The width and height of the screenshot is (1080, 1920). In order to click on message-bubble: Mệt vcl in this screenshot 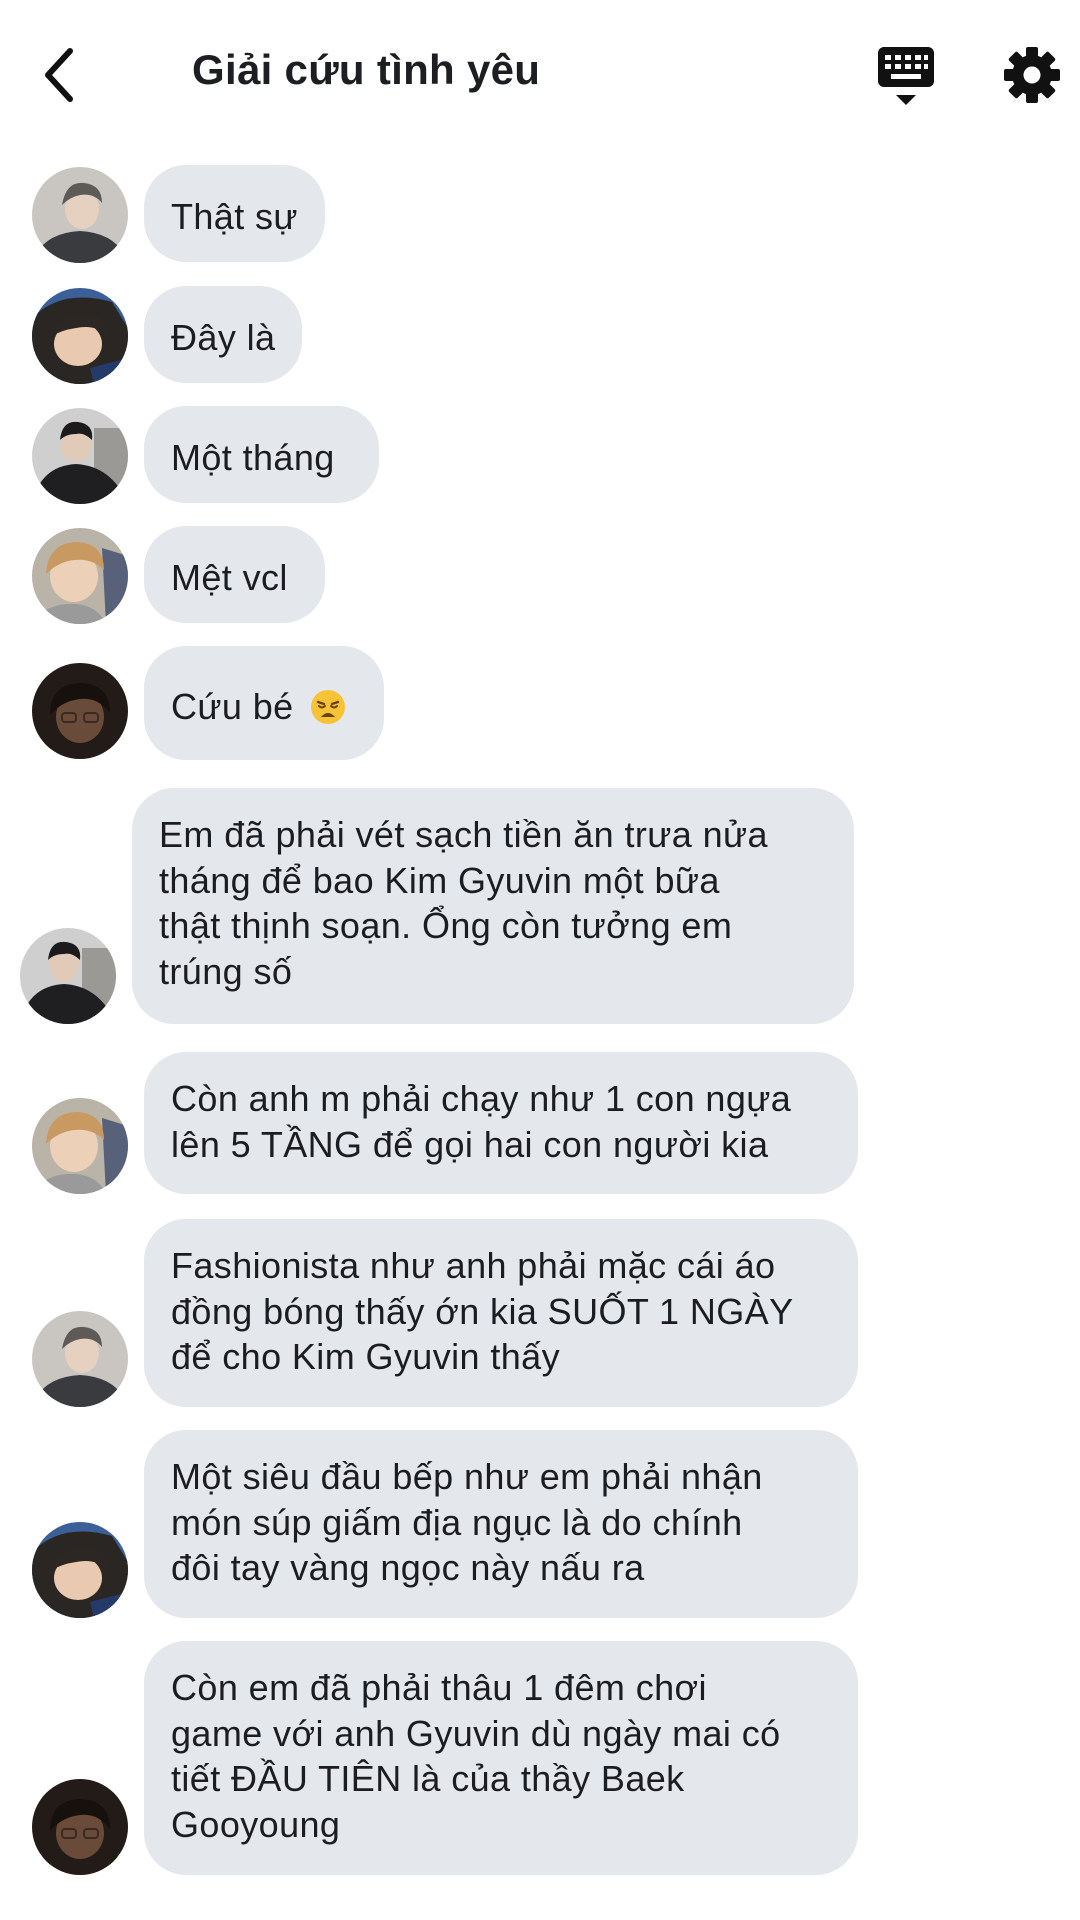, I will do `click(234, 574)`.